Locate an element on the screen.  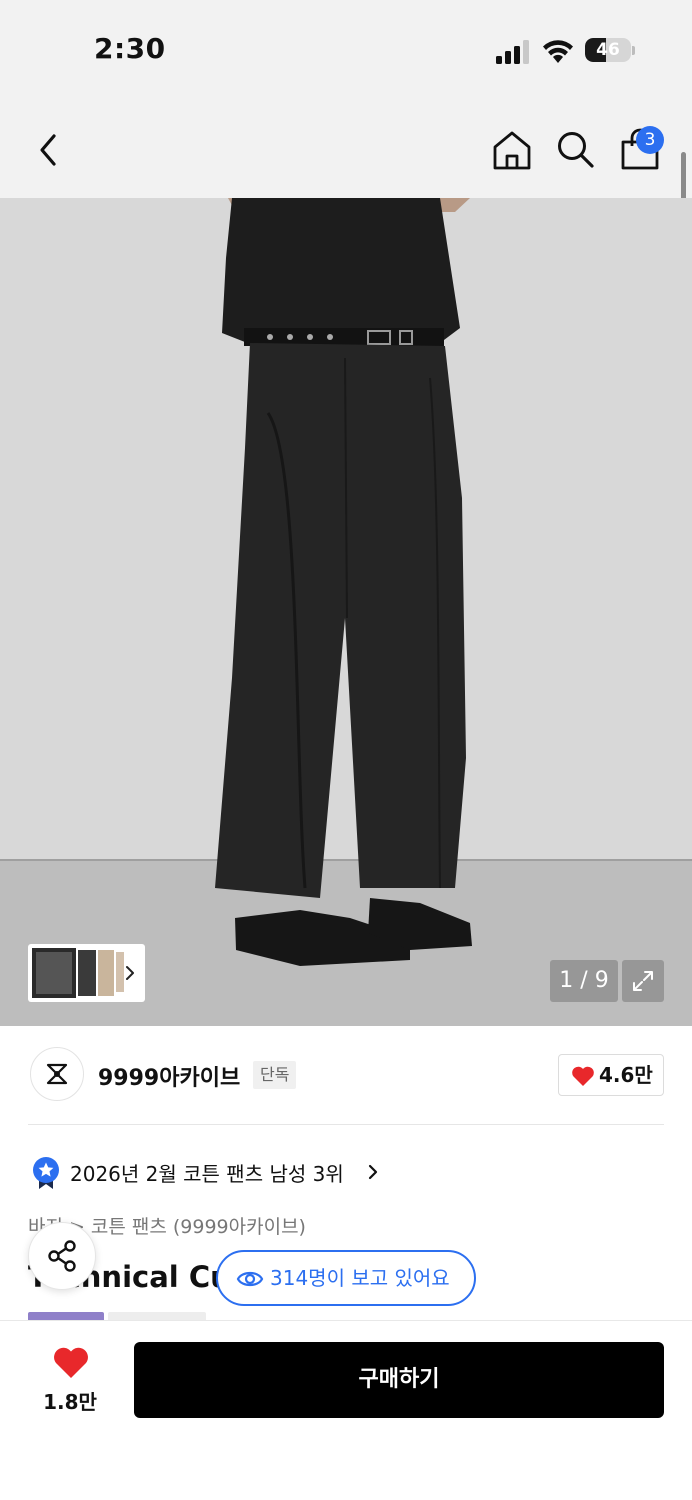
expand-icon is located at coordinates (643, 981).